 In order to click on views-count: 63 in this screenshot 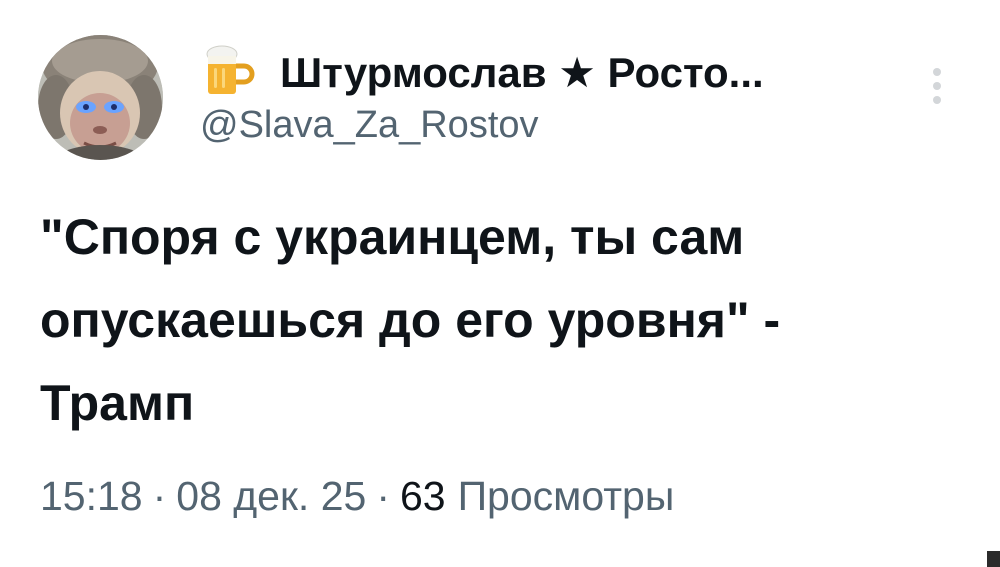, I will do `click(422, 495)`.